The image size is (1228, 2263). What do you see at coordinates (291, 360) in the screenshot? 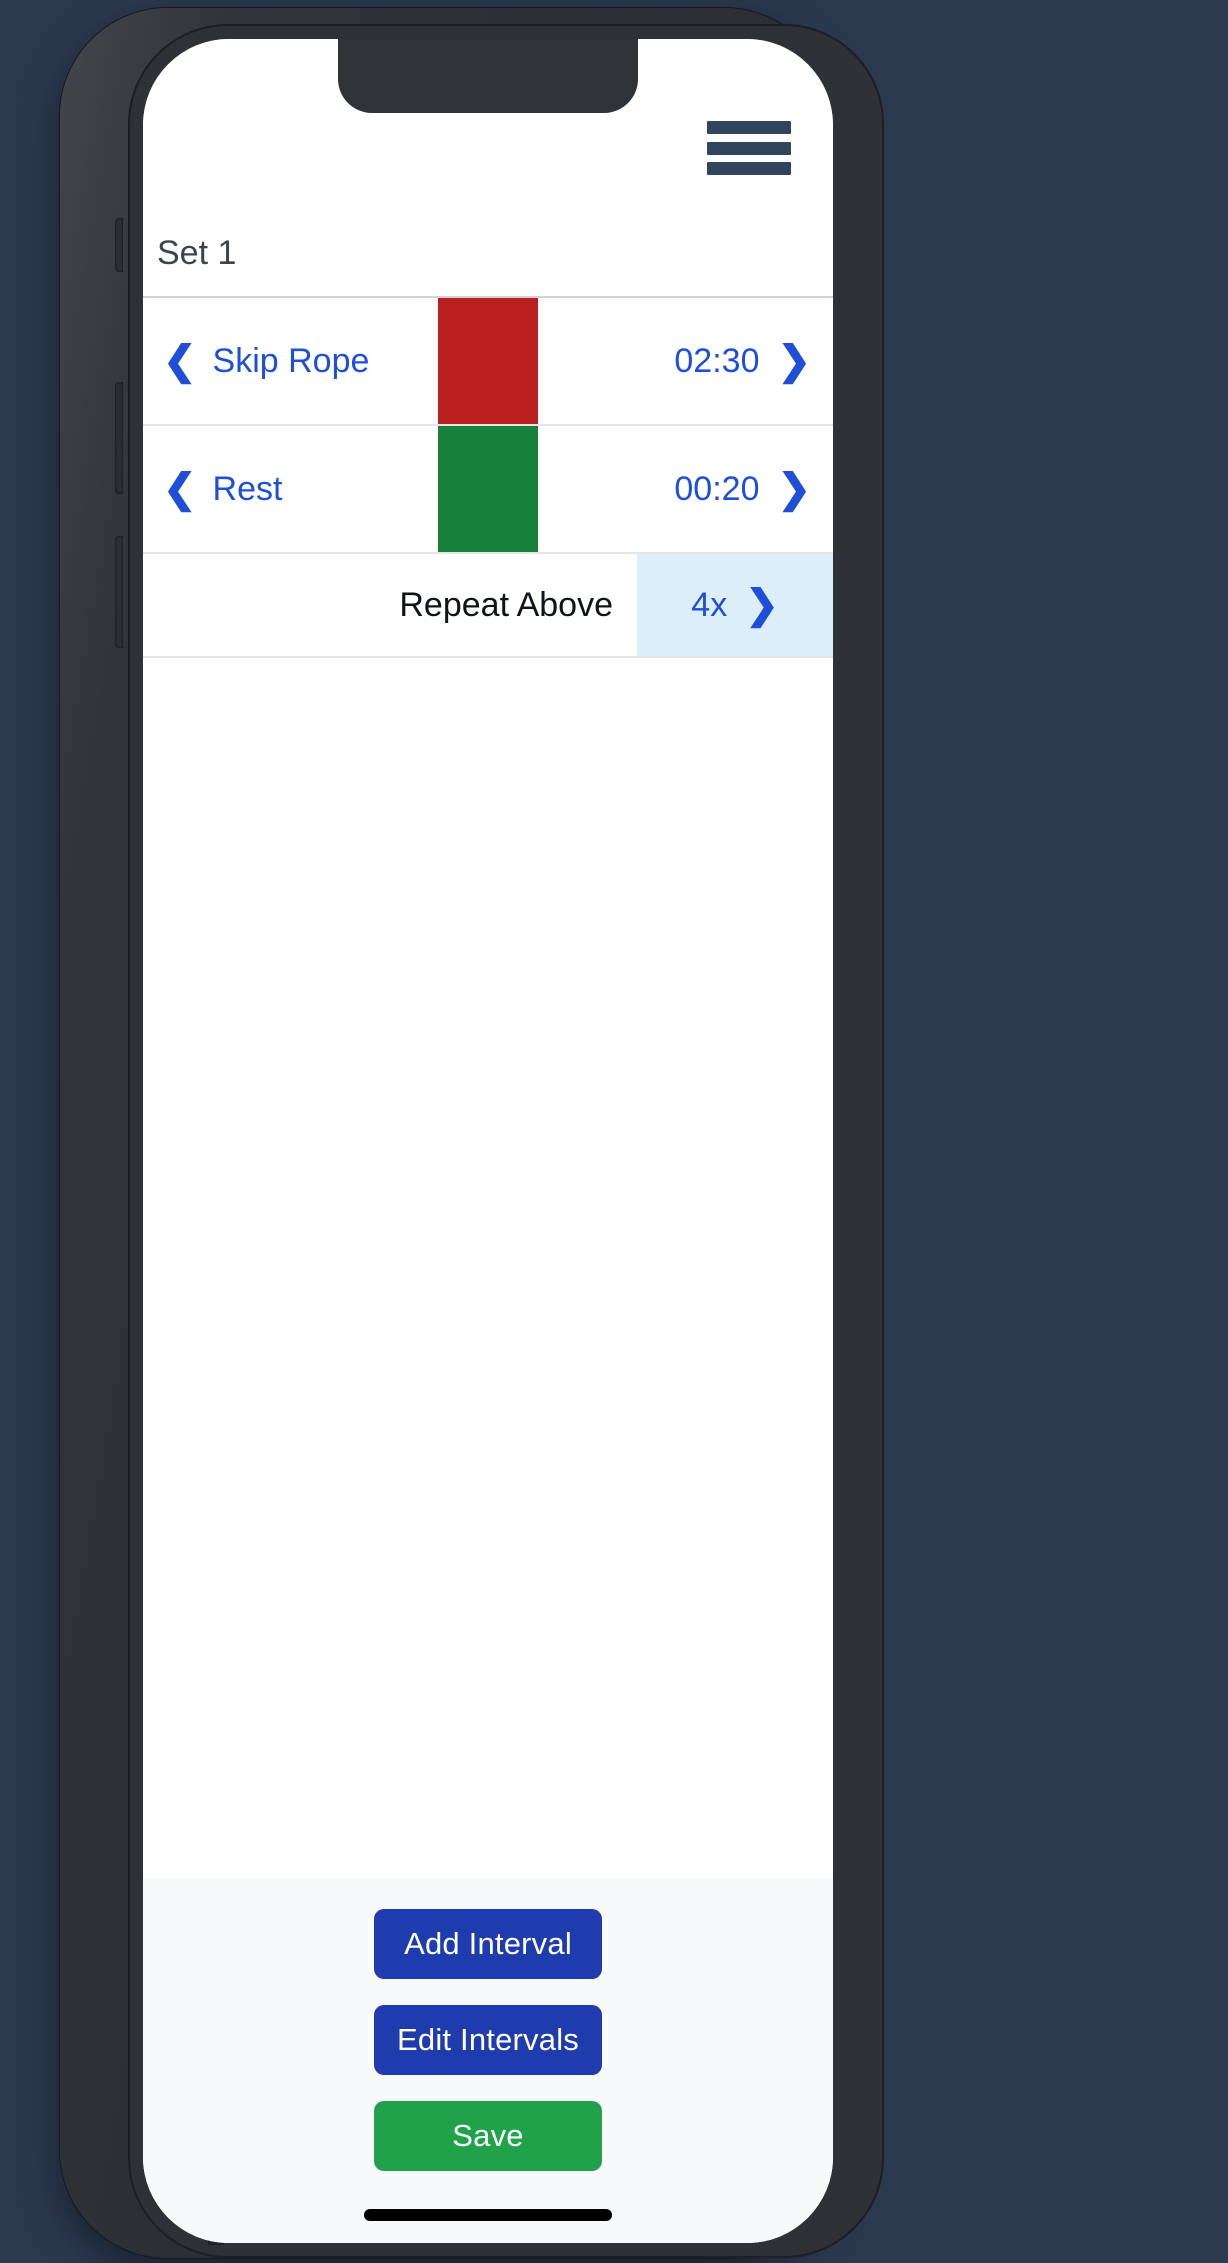
I see `interval-name: Skip Rope` at bounding box center [291, 360].